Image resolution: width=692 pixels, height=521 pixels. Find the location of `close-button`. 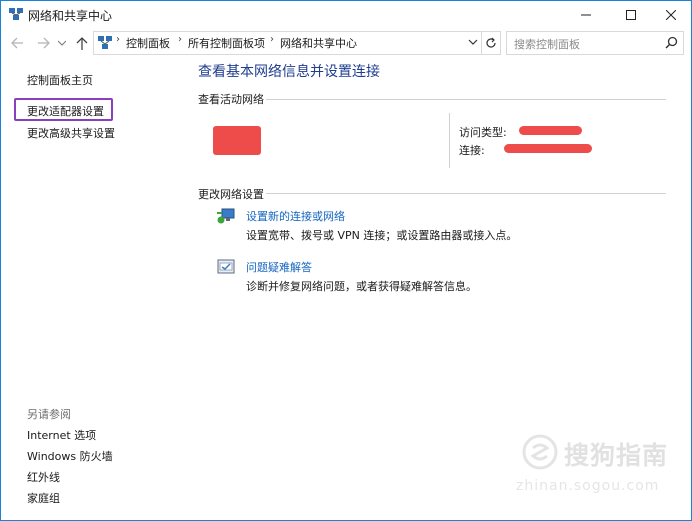

close-button is located at coordinates (671, 14).